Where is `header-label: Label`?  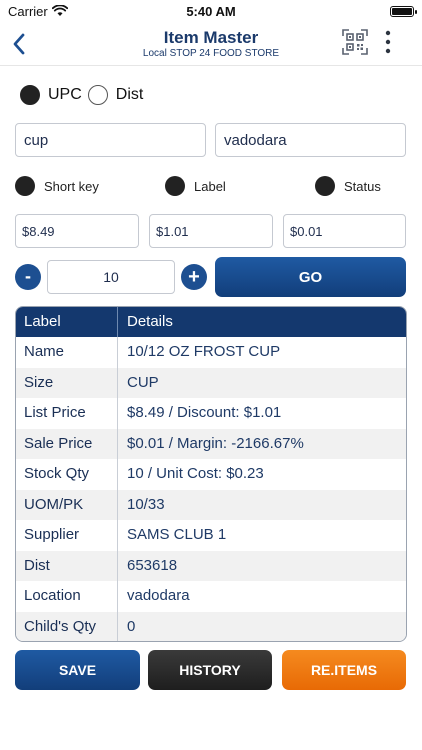
header-label: Label is located at coordinates (67, 322).